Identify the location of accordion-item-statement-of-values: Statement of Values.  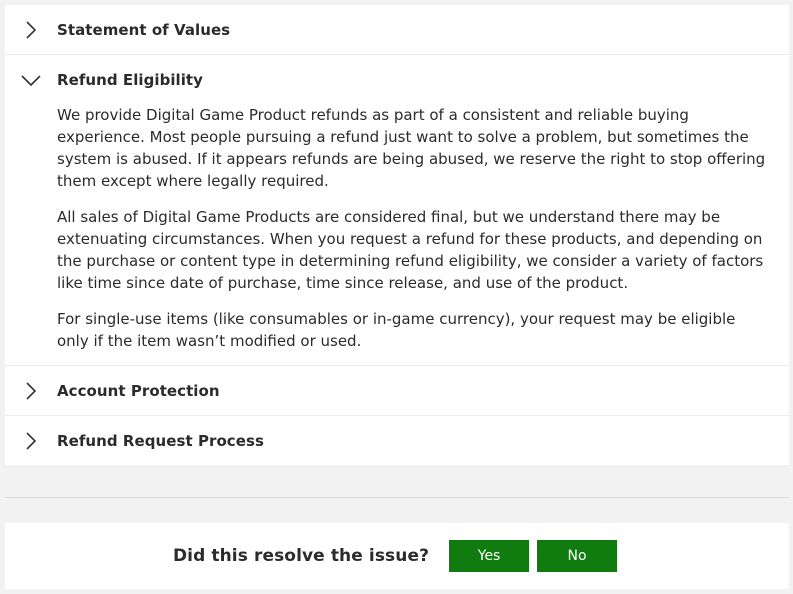
(397, 30).